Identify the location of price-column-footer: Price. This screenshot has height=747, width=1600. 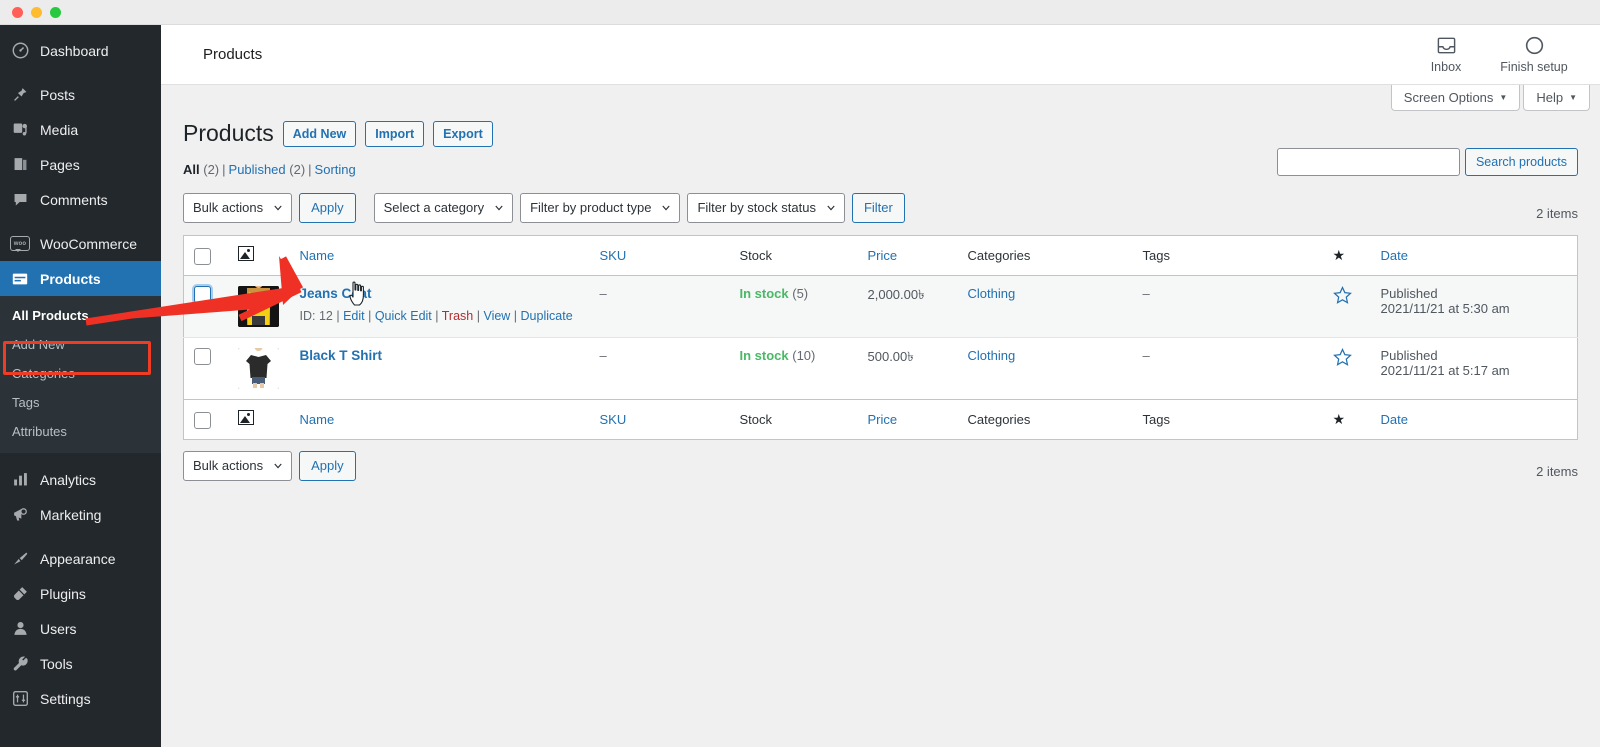
(907, 419).